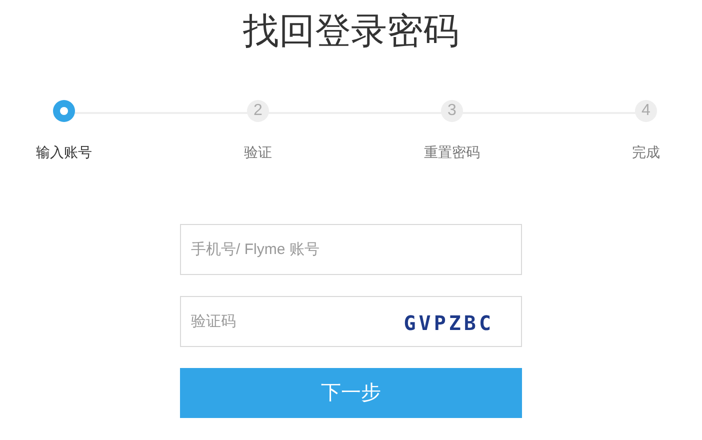 The image size is (702, 440). What do you see at coordinates (258, 111) in the screenshot?
I see `step-number: 2` at bounding box center [258, 111].